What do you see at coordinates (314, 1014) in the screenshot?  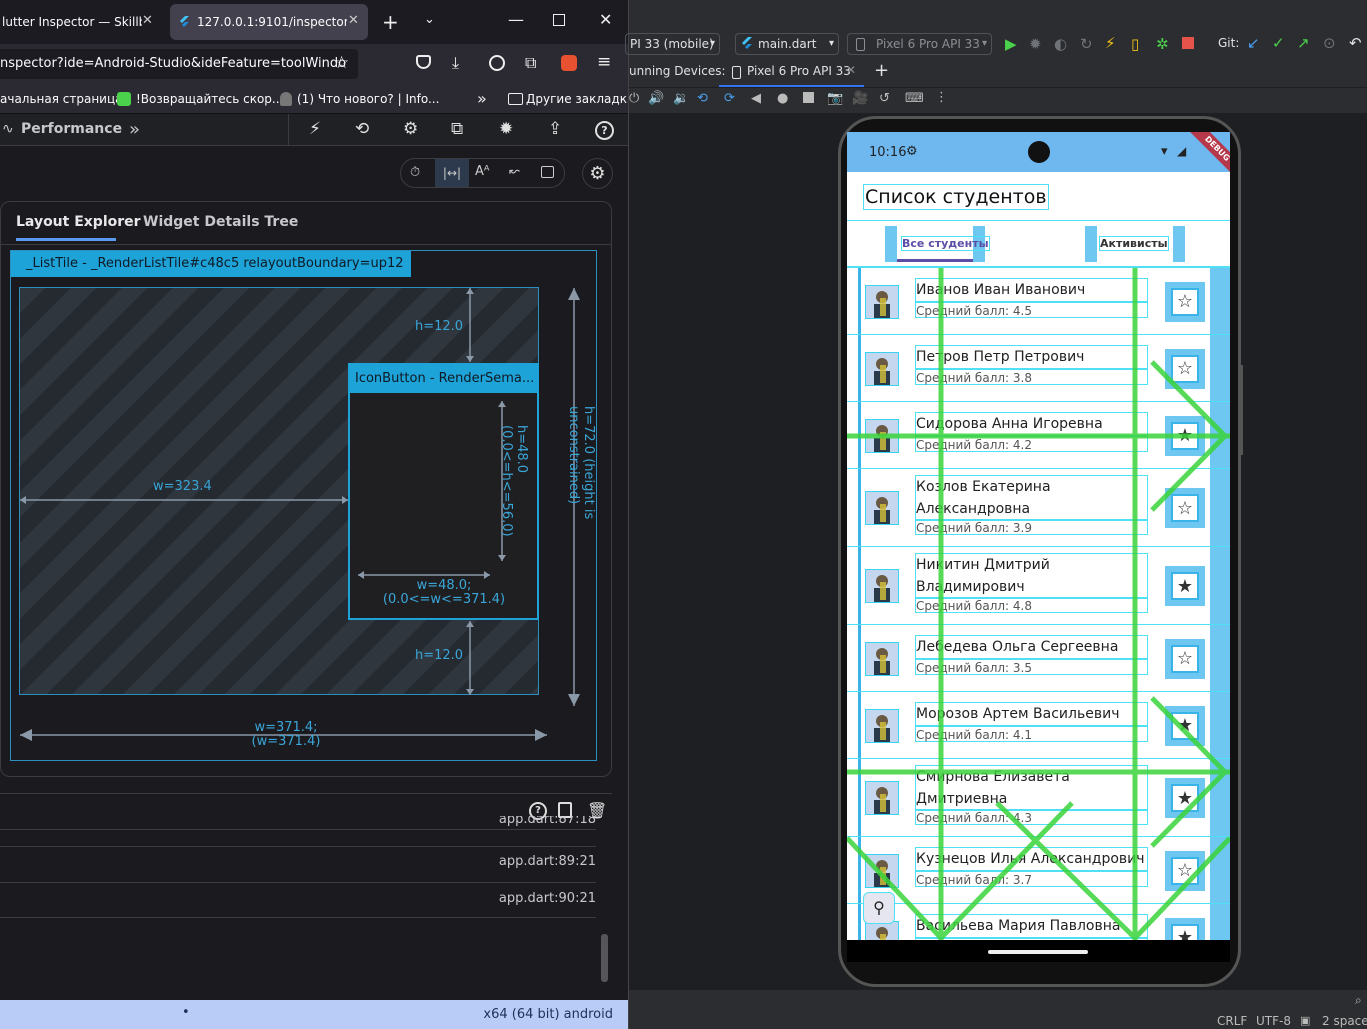 I see `status-bar: • x64 (64 bit) android` at bounding box center [314, 1014].